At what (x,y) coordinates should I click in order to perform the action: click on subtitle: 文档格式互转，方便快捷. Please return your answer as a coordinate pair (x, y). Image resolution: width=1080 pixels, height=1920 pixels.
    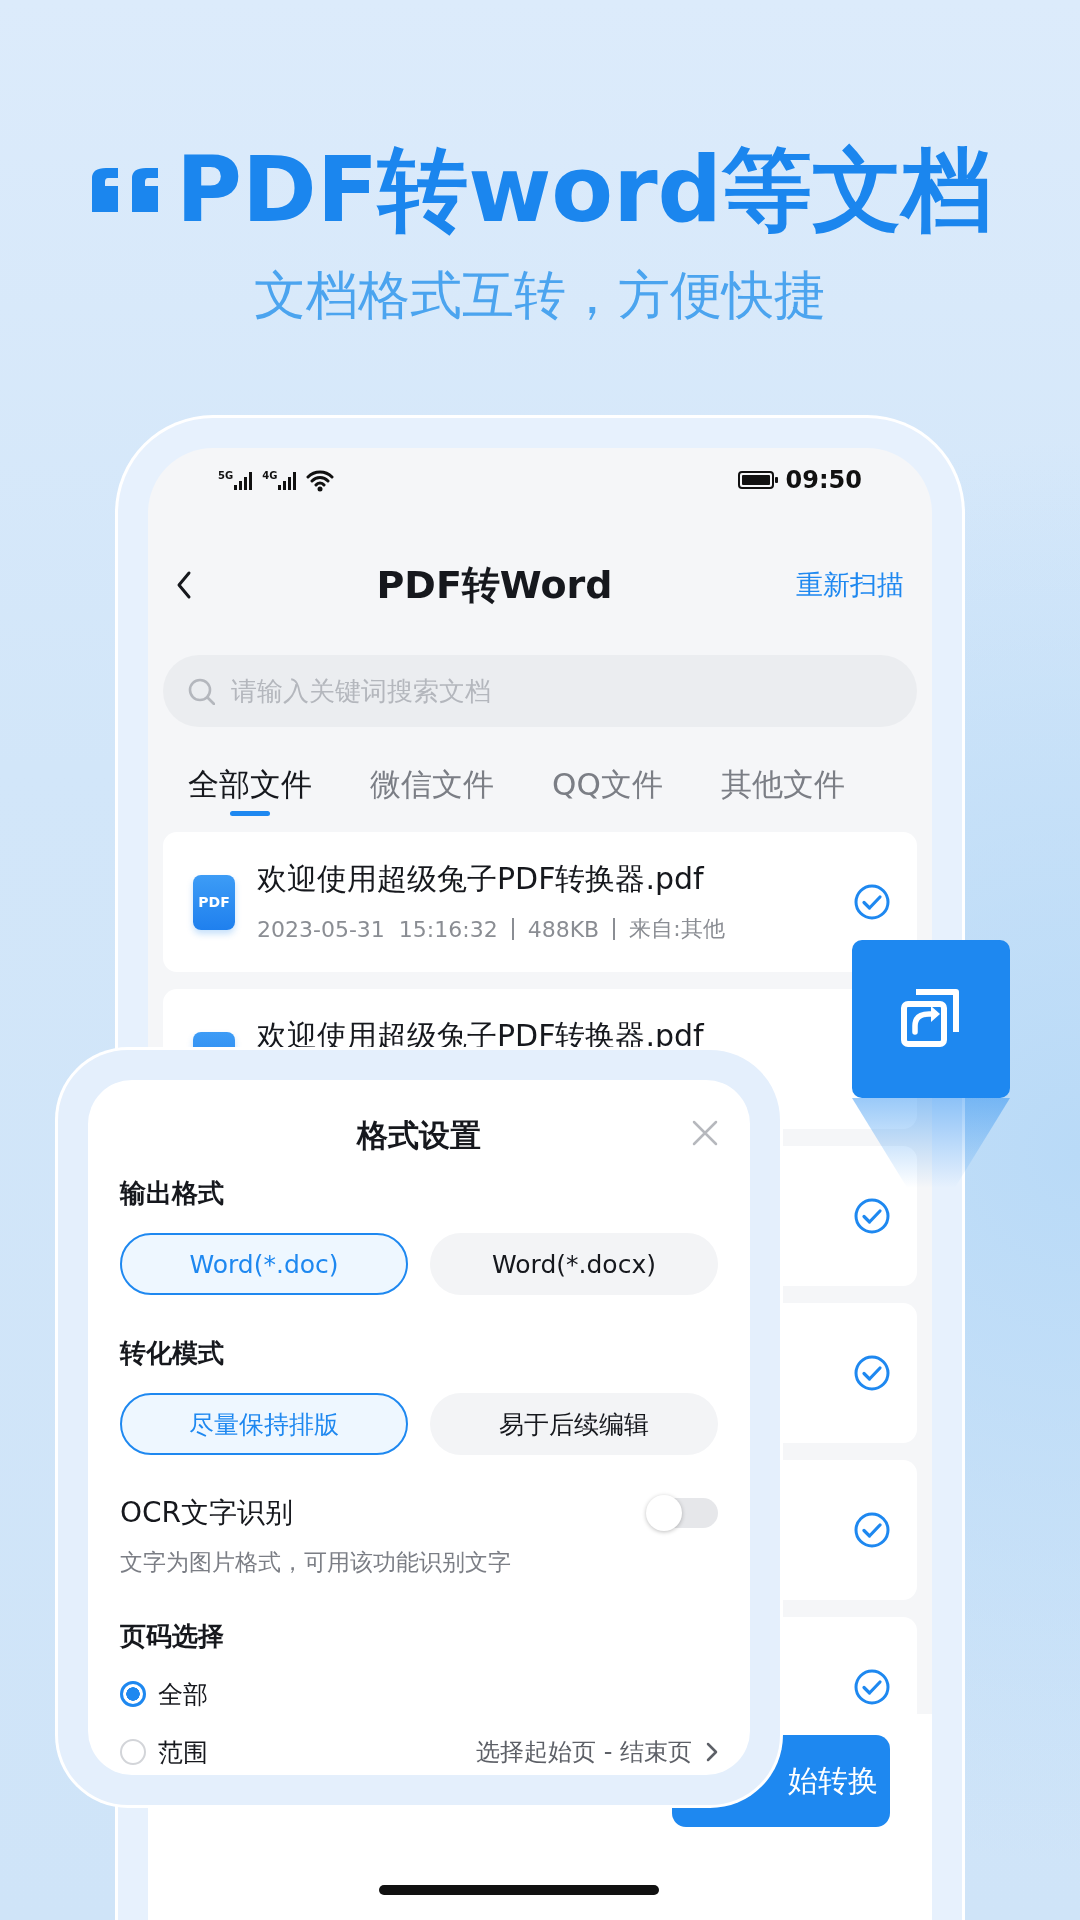
    Looking at the image, I should click on (540, 295).